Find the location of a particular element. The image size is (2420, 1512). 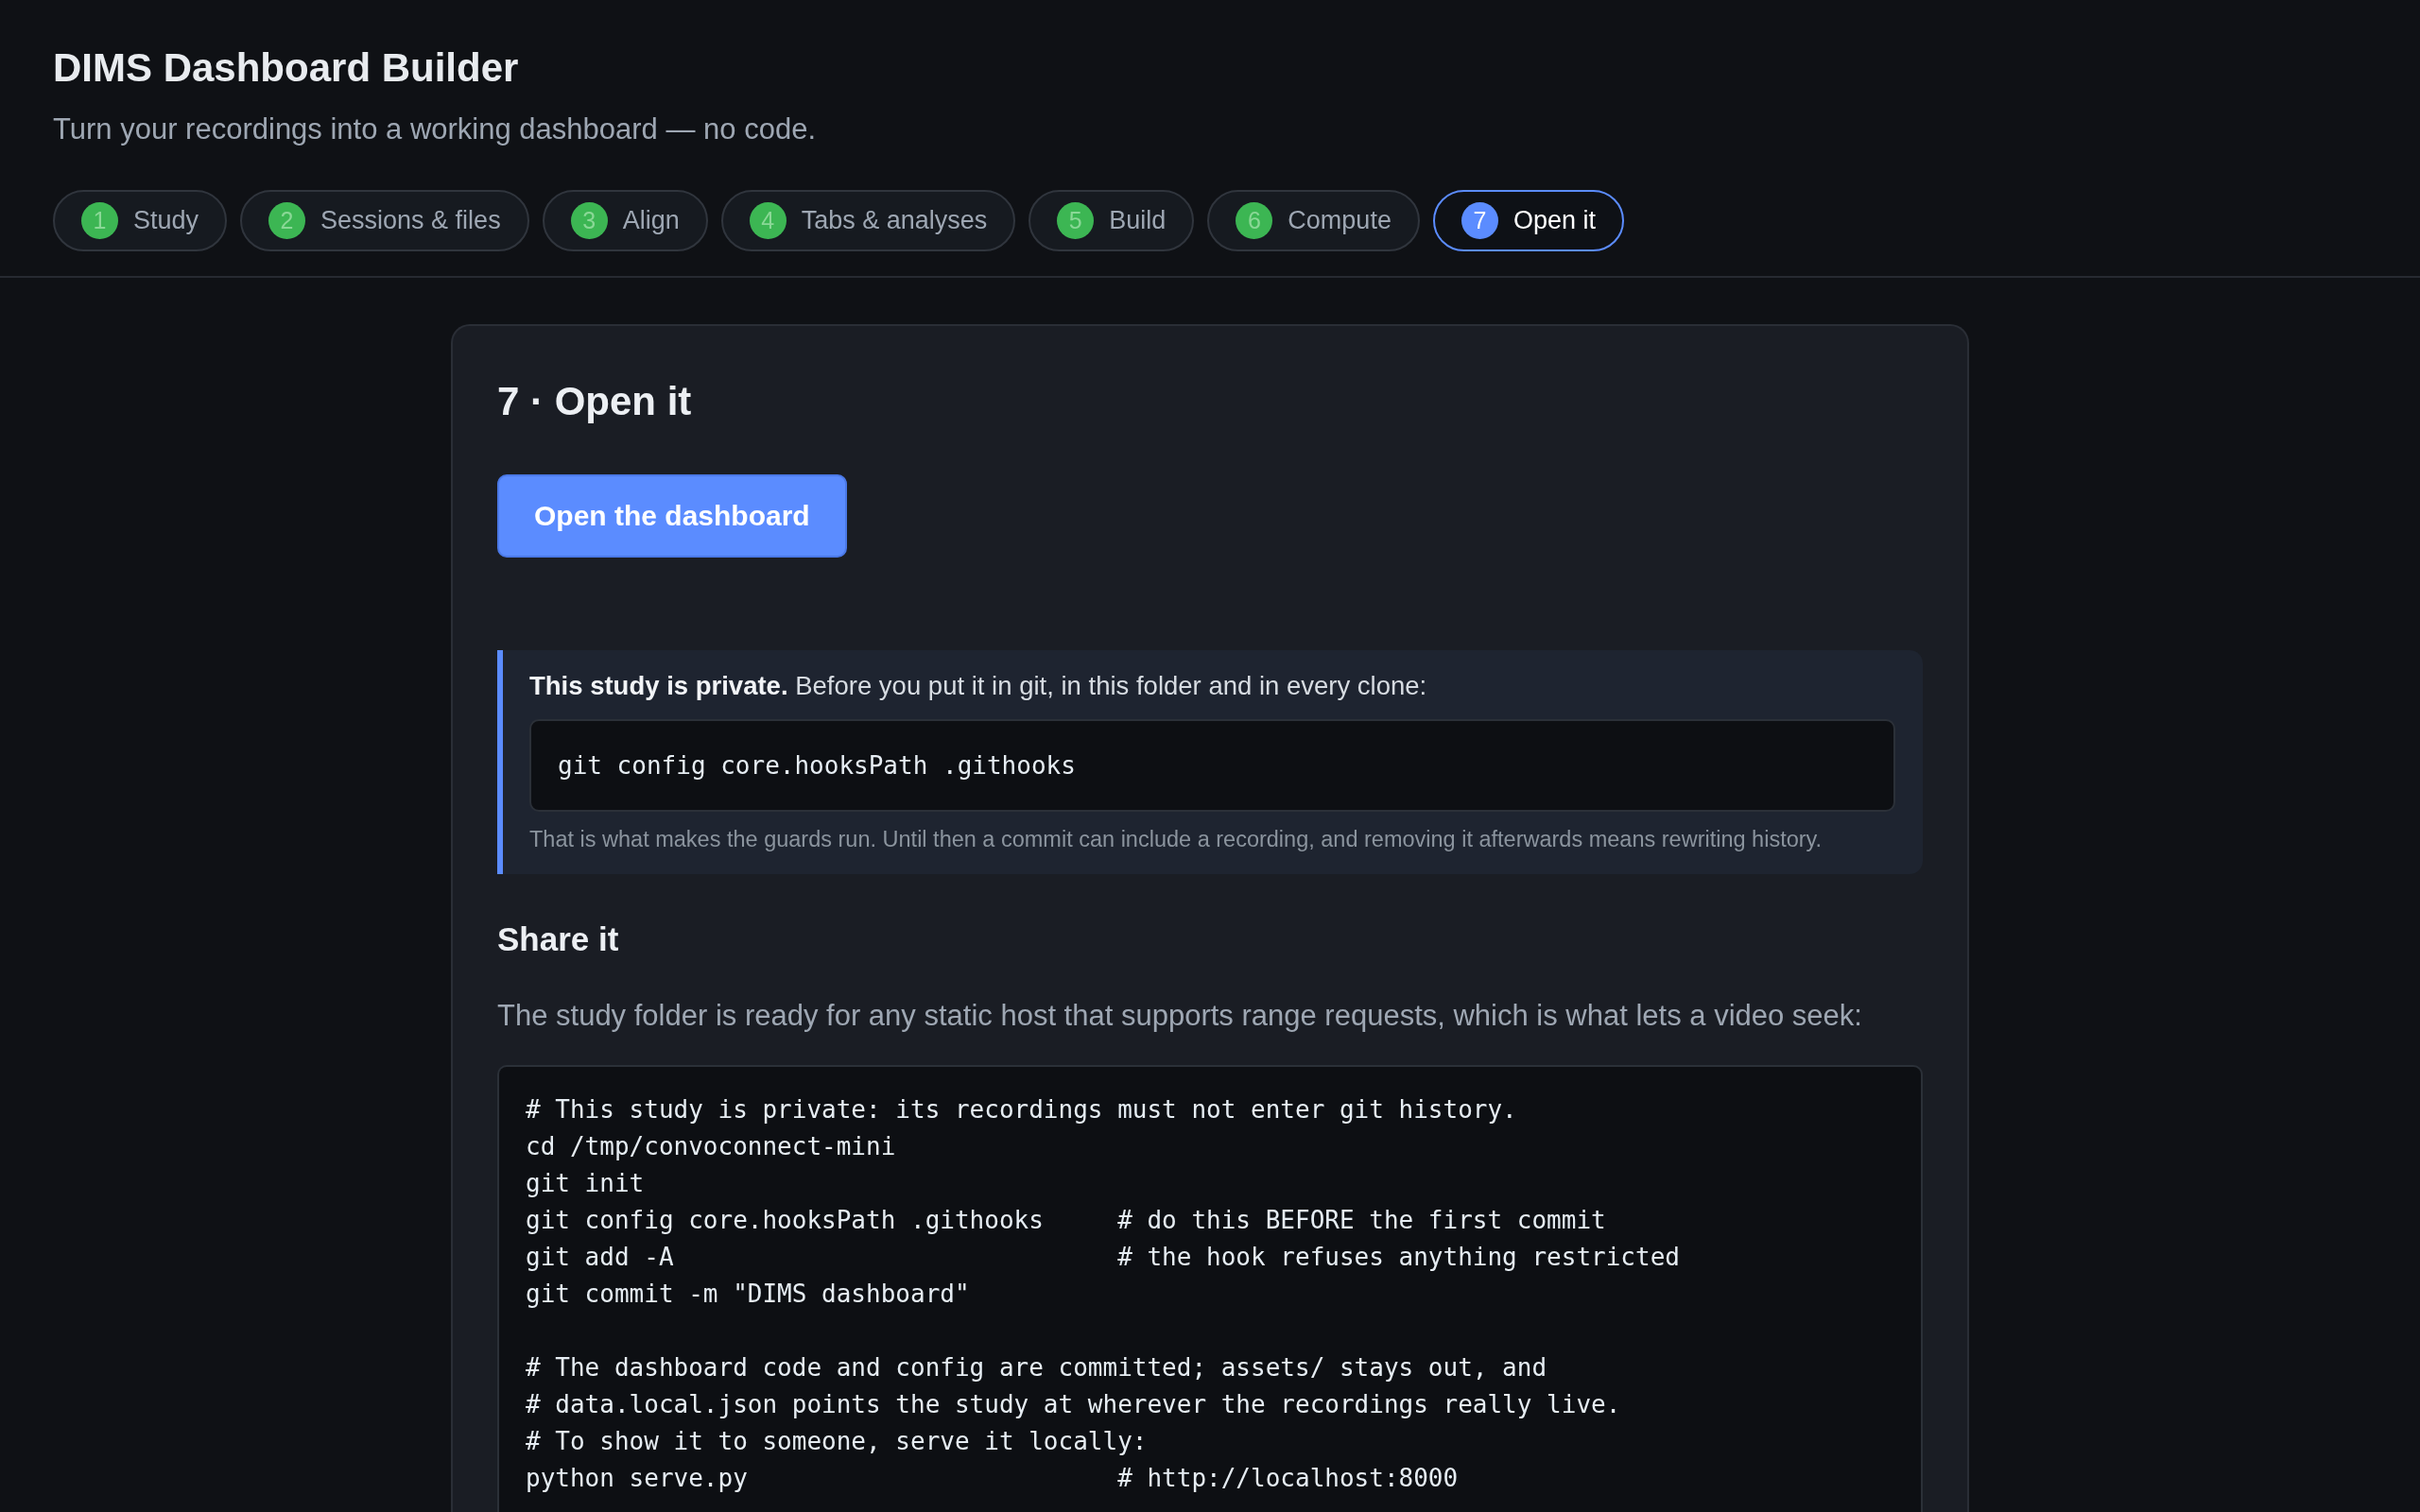

command-code-block: git config core.hooksPath .githooks is located at coordinates (1212, 765).